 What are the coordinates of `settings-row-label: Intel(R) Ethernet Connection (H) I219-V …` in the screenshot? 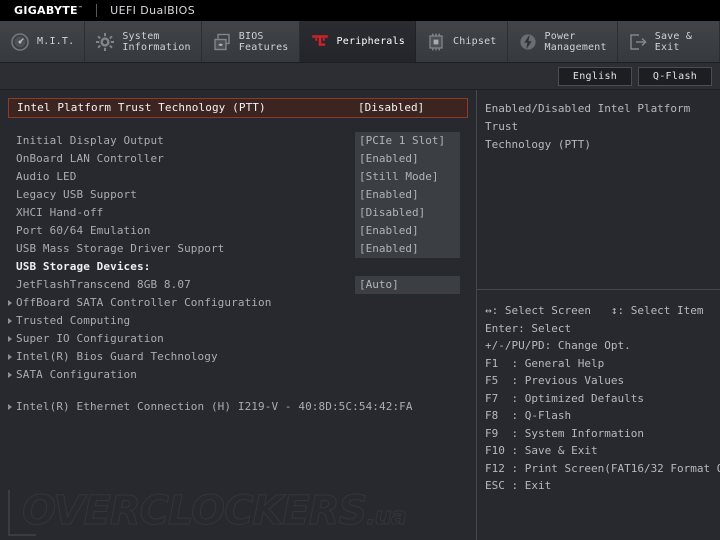 It's located at (214, 406).